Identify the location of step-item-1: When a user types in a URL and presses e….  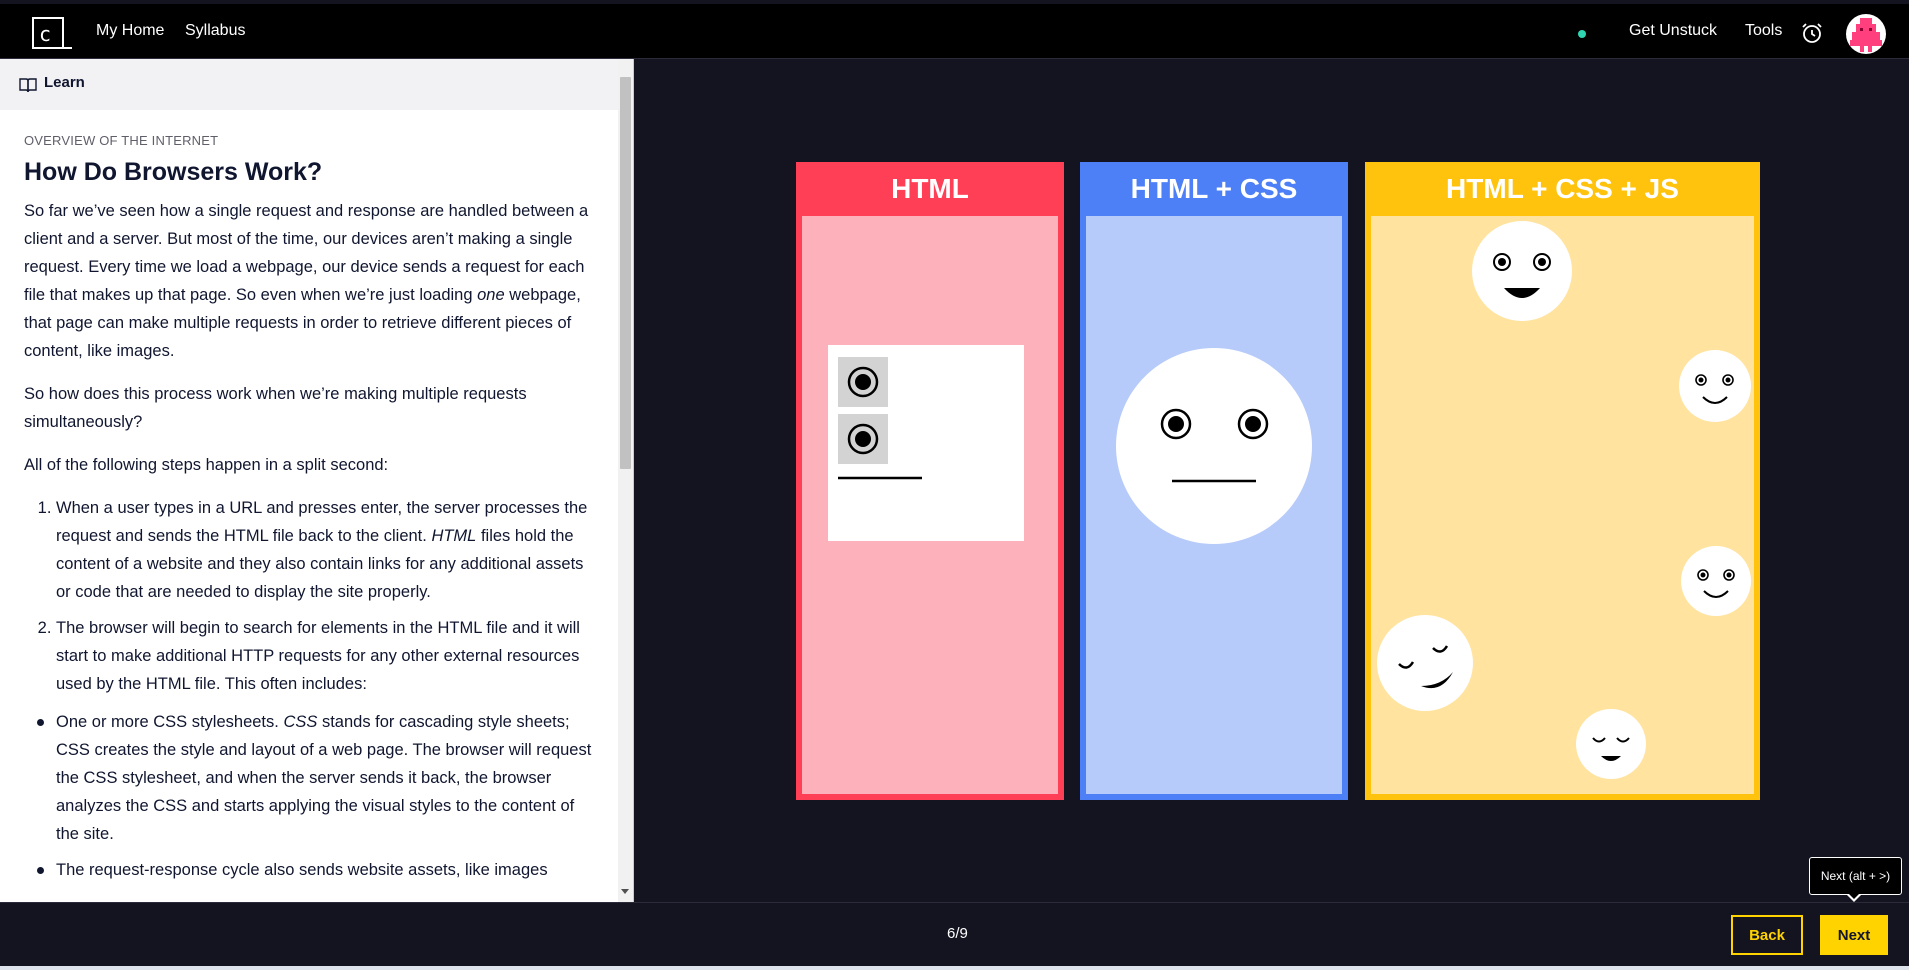
(325, 550).